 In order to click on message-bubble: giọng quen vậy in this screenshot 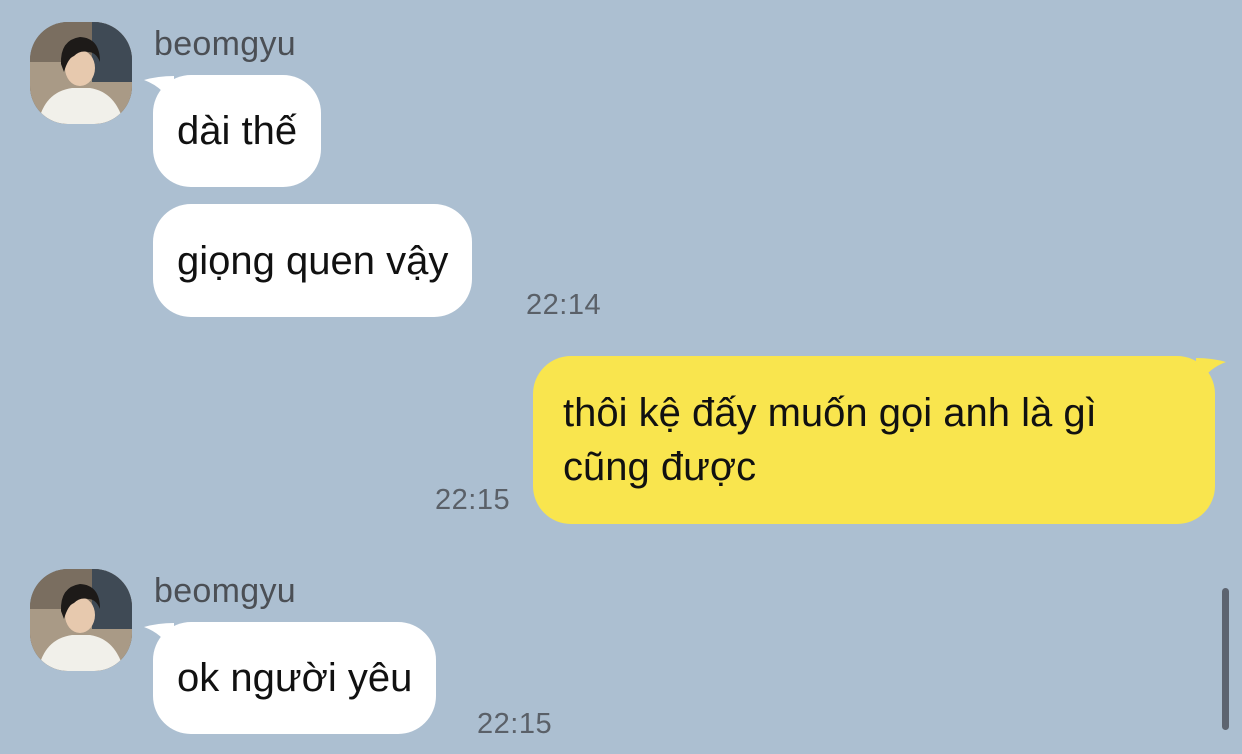, I will do `click(313, 260)`.